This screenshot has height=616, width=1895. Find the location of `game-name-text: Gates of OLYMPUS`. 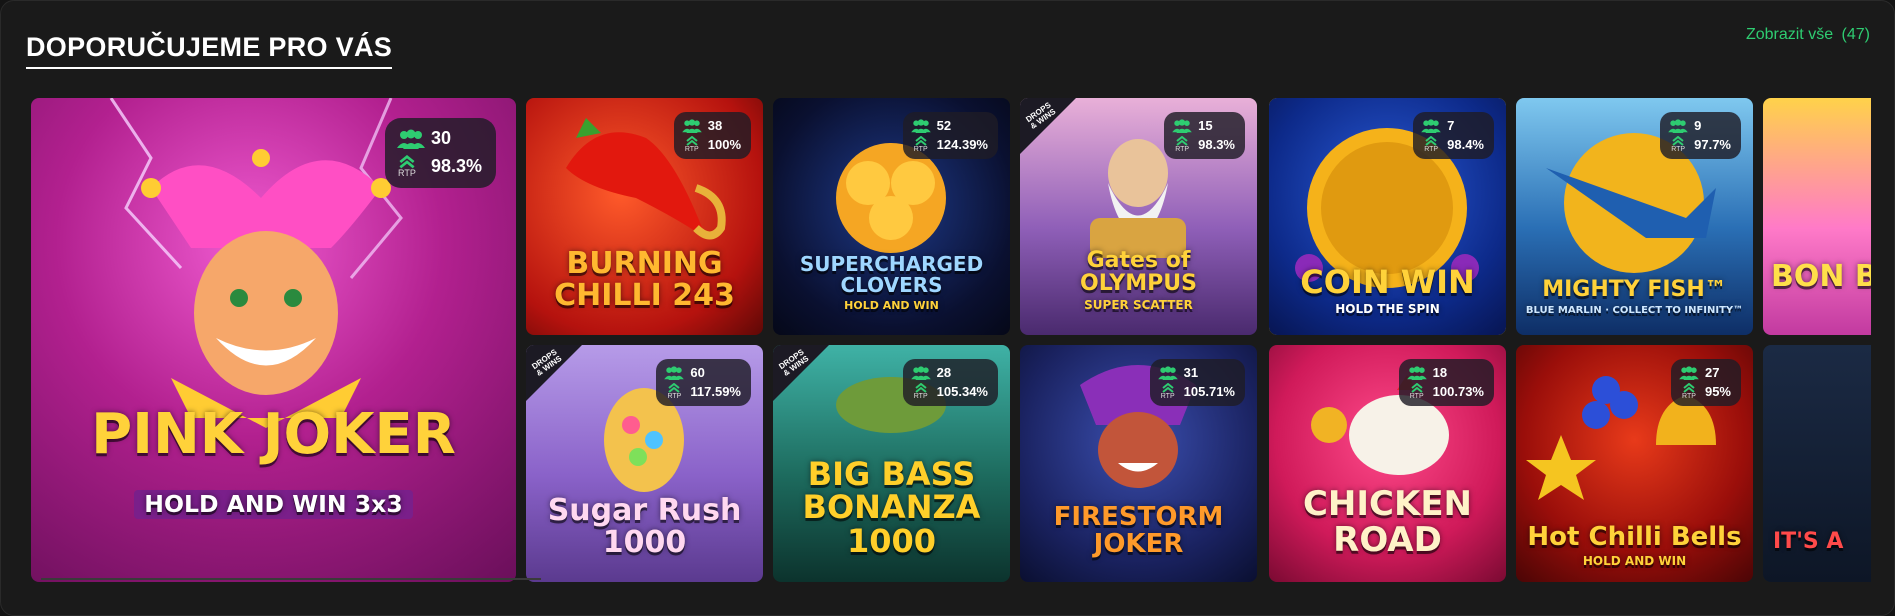

game-name-text: Gates of OLYMPUS is located at coordinates (1138, 271).